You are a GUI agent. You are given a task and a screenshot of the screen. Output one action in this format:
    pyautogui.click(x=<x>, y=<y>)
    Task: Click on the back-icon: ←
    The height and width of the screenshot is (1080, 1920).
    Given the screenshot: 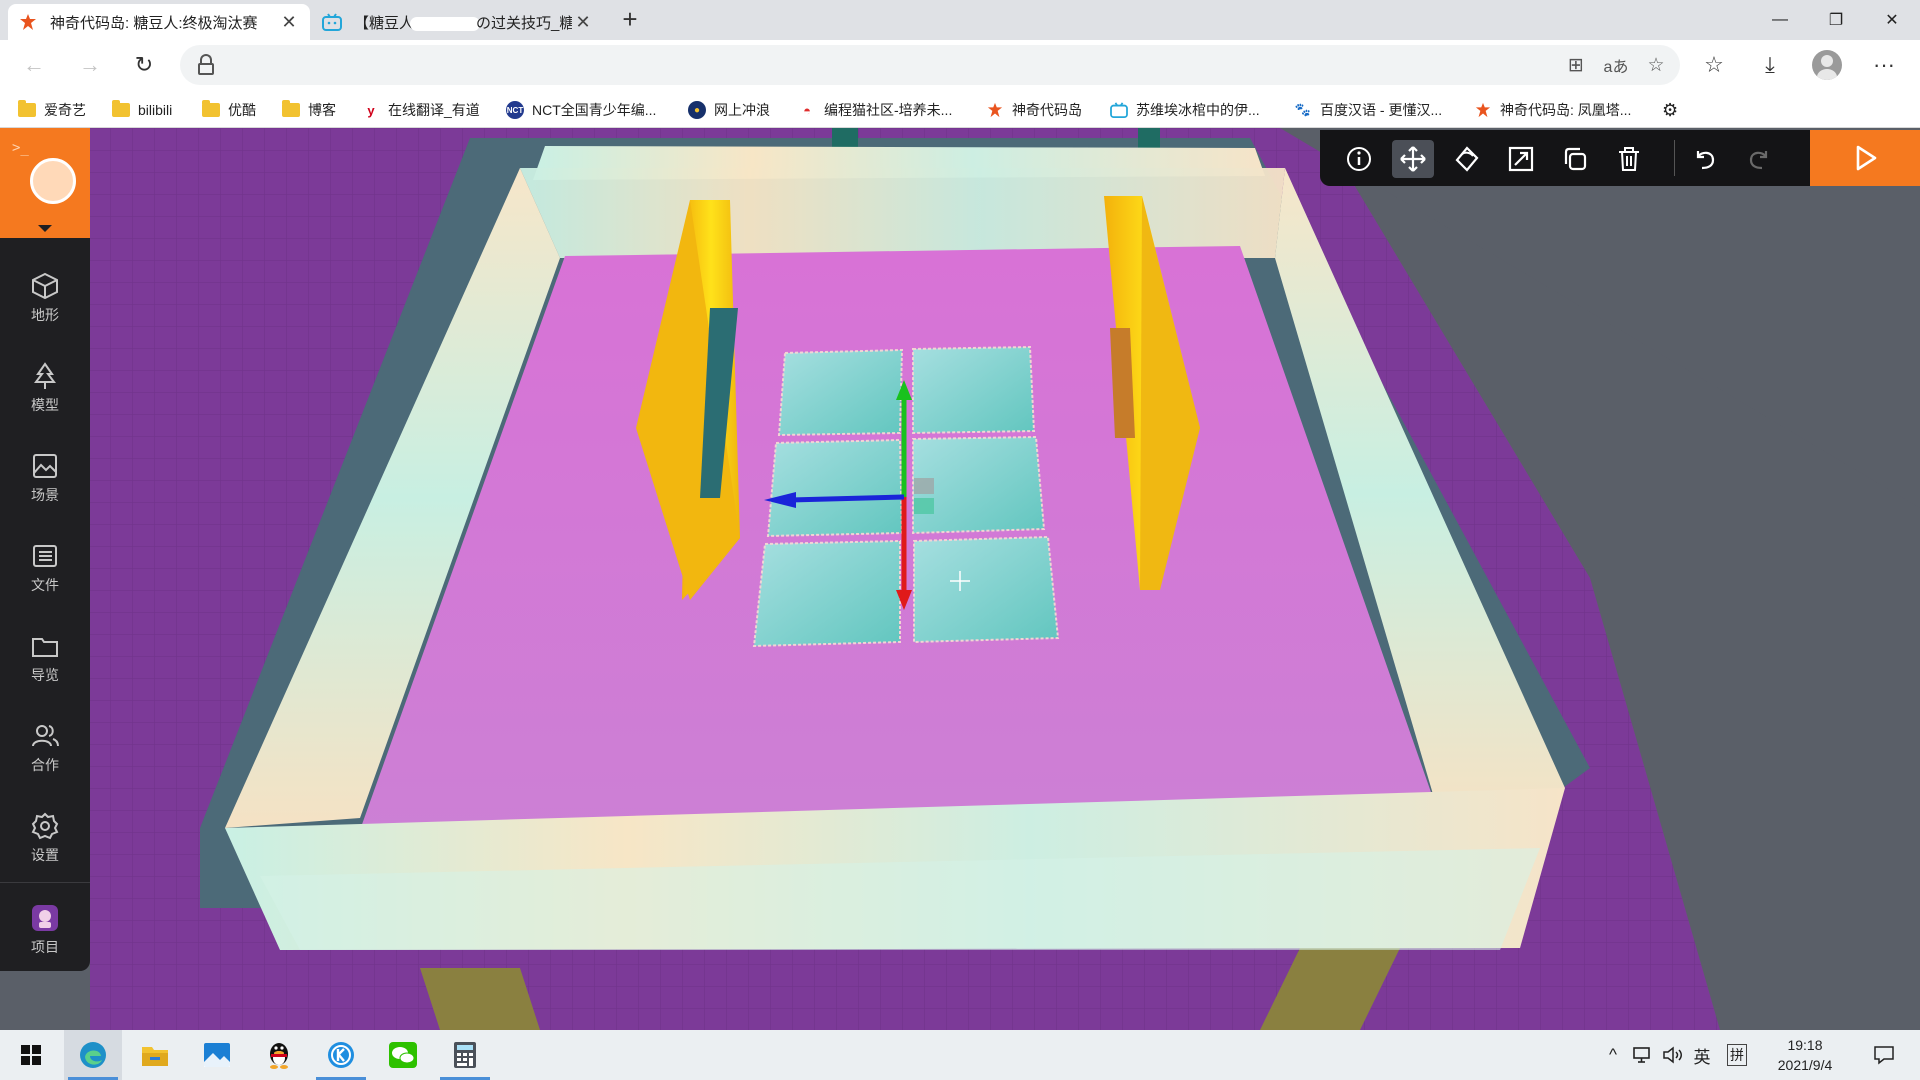 What is the action you would take?
    pyautogui.click(x=34, y=65)
    